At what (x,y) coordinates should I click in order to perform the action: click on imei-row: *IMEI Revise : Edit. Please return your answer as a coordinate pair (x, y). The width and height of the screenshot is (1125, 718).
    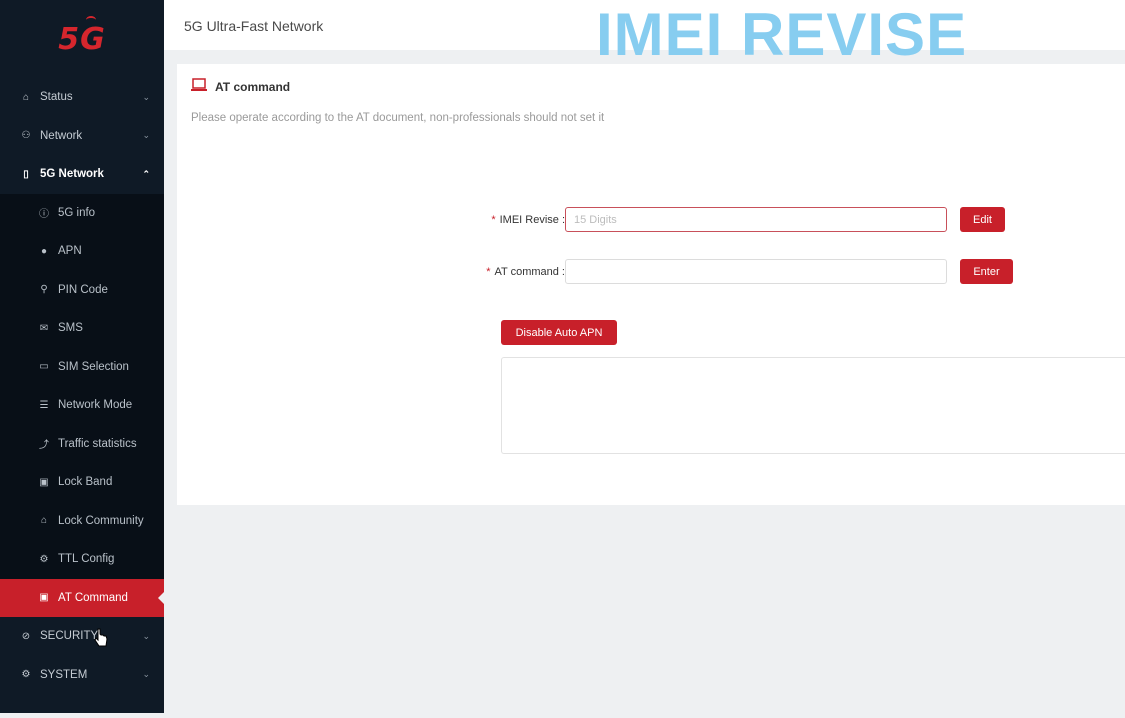
    Looking at the image, I should click on (736, 219).